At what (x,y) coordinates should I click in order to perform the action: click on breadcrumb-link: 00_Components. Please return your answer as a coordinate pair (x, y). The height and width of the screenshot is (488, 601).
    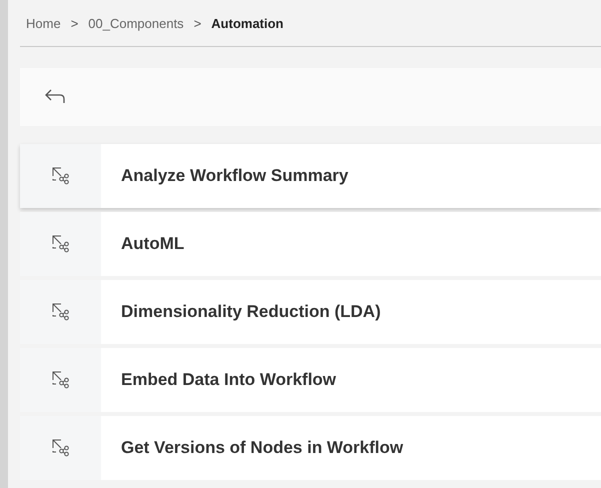
    Looking at the image, I should click on (136, 23).